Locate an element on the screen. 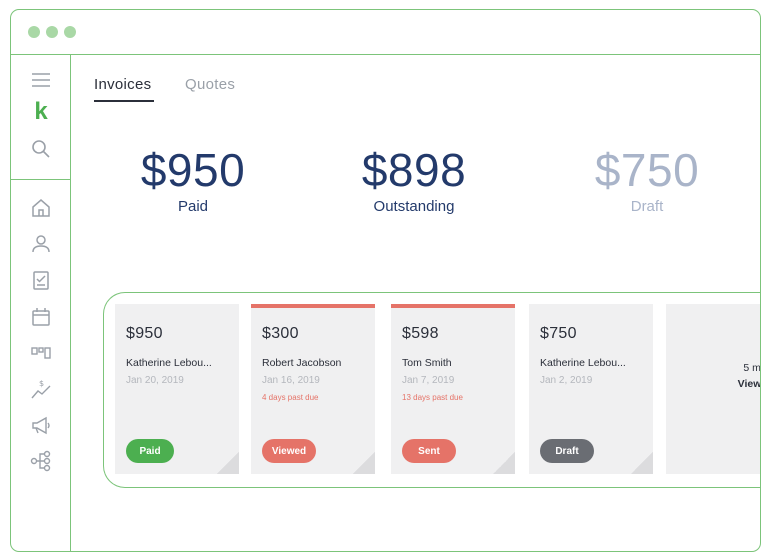 The width and height of the screenshot is (772, 560). stat-paid: $950 Paid is located at coordinates (193, 179).